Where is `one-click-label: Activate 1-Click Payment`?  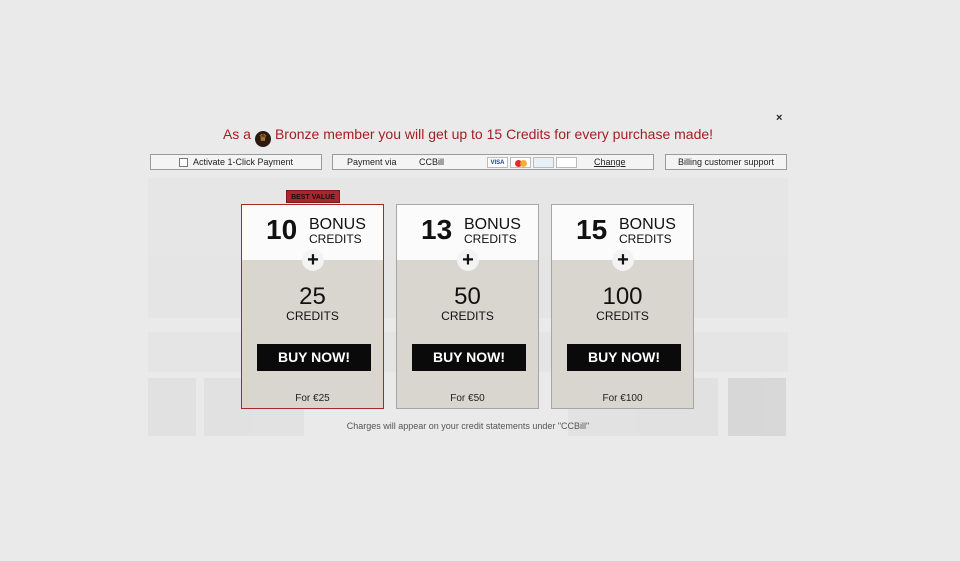
one-click-label: Activate 1-Click Payment is located at coordinates (243, 162).